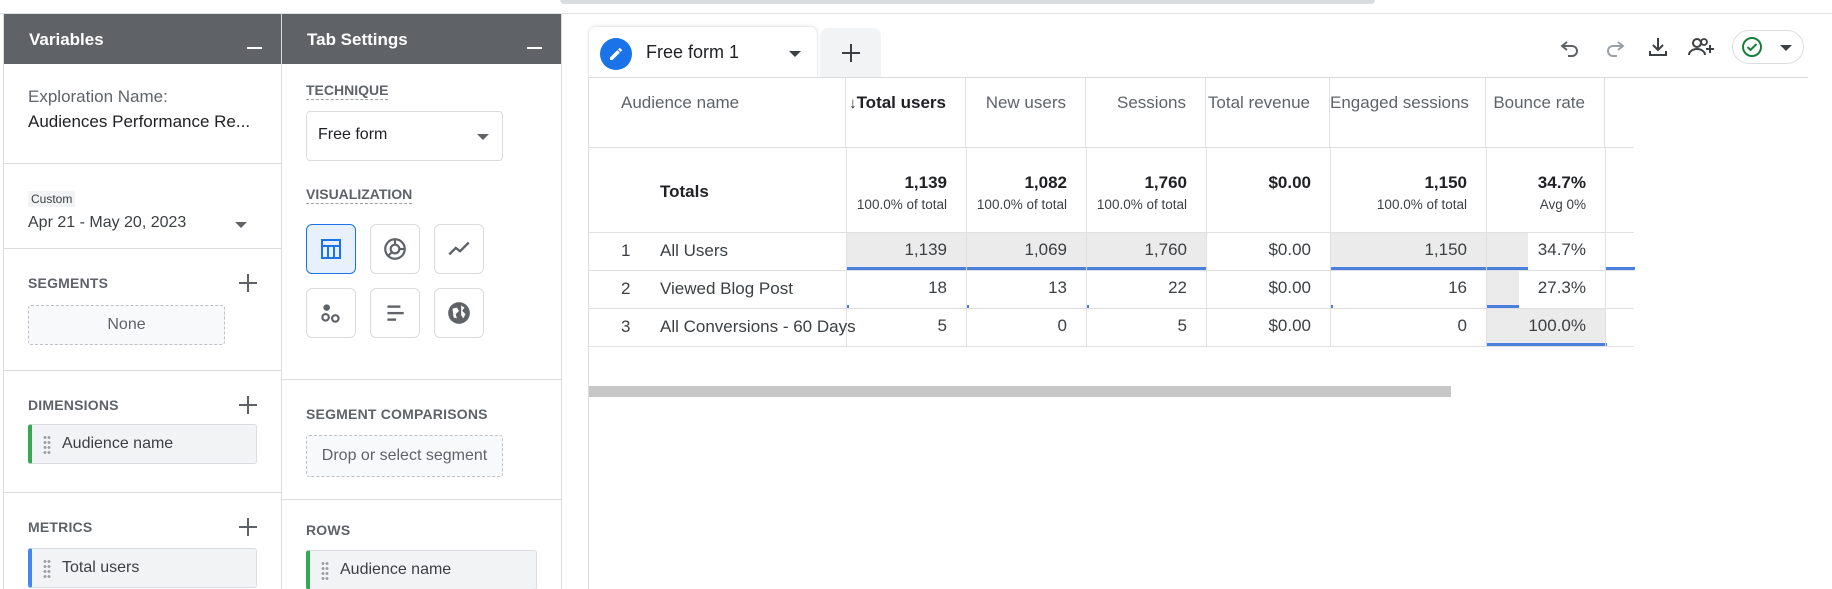 Image resolution: width=1832 pixels, height=589 pixels. What do you see at coordinates (60, 527) in the screenshot?
I see `metrics-title: METRICS` at bounding box center [60, 527].